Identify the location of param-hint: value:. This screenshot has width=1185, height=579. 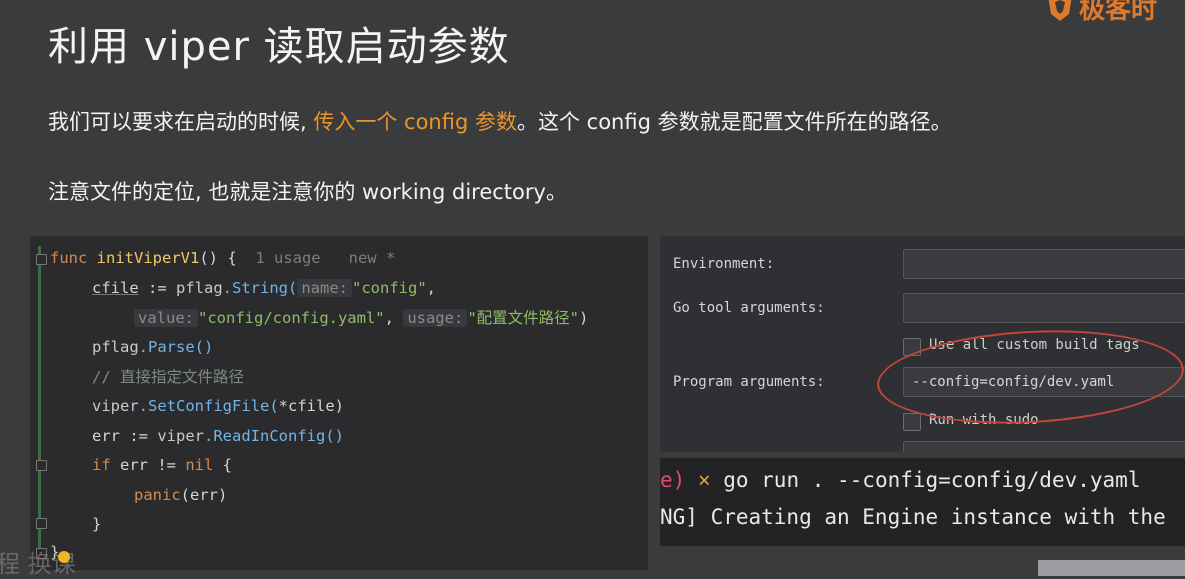
(166, 318).